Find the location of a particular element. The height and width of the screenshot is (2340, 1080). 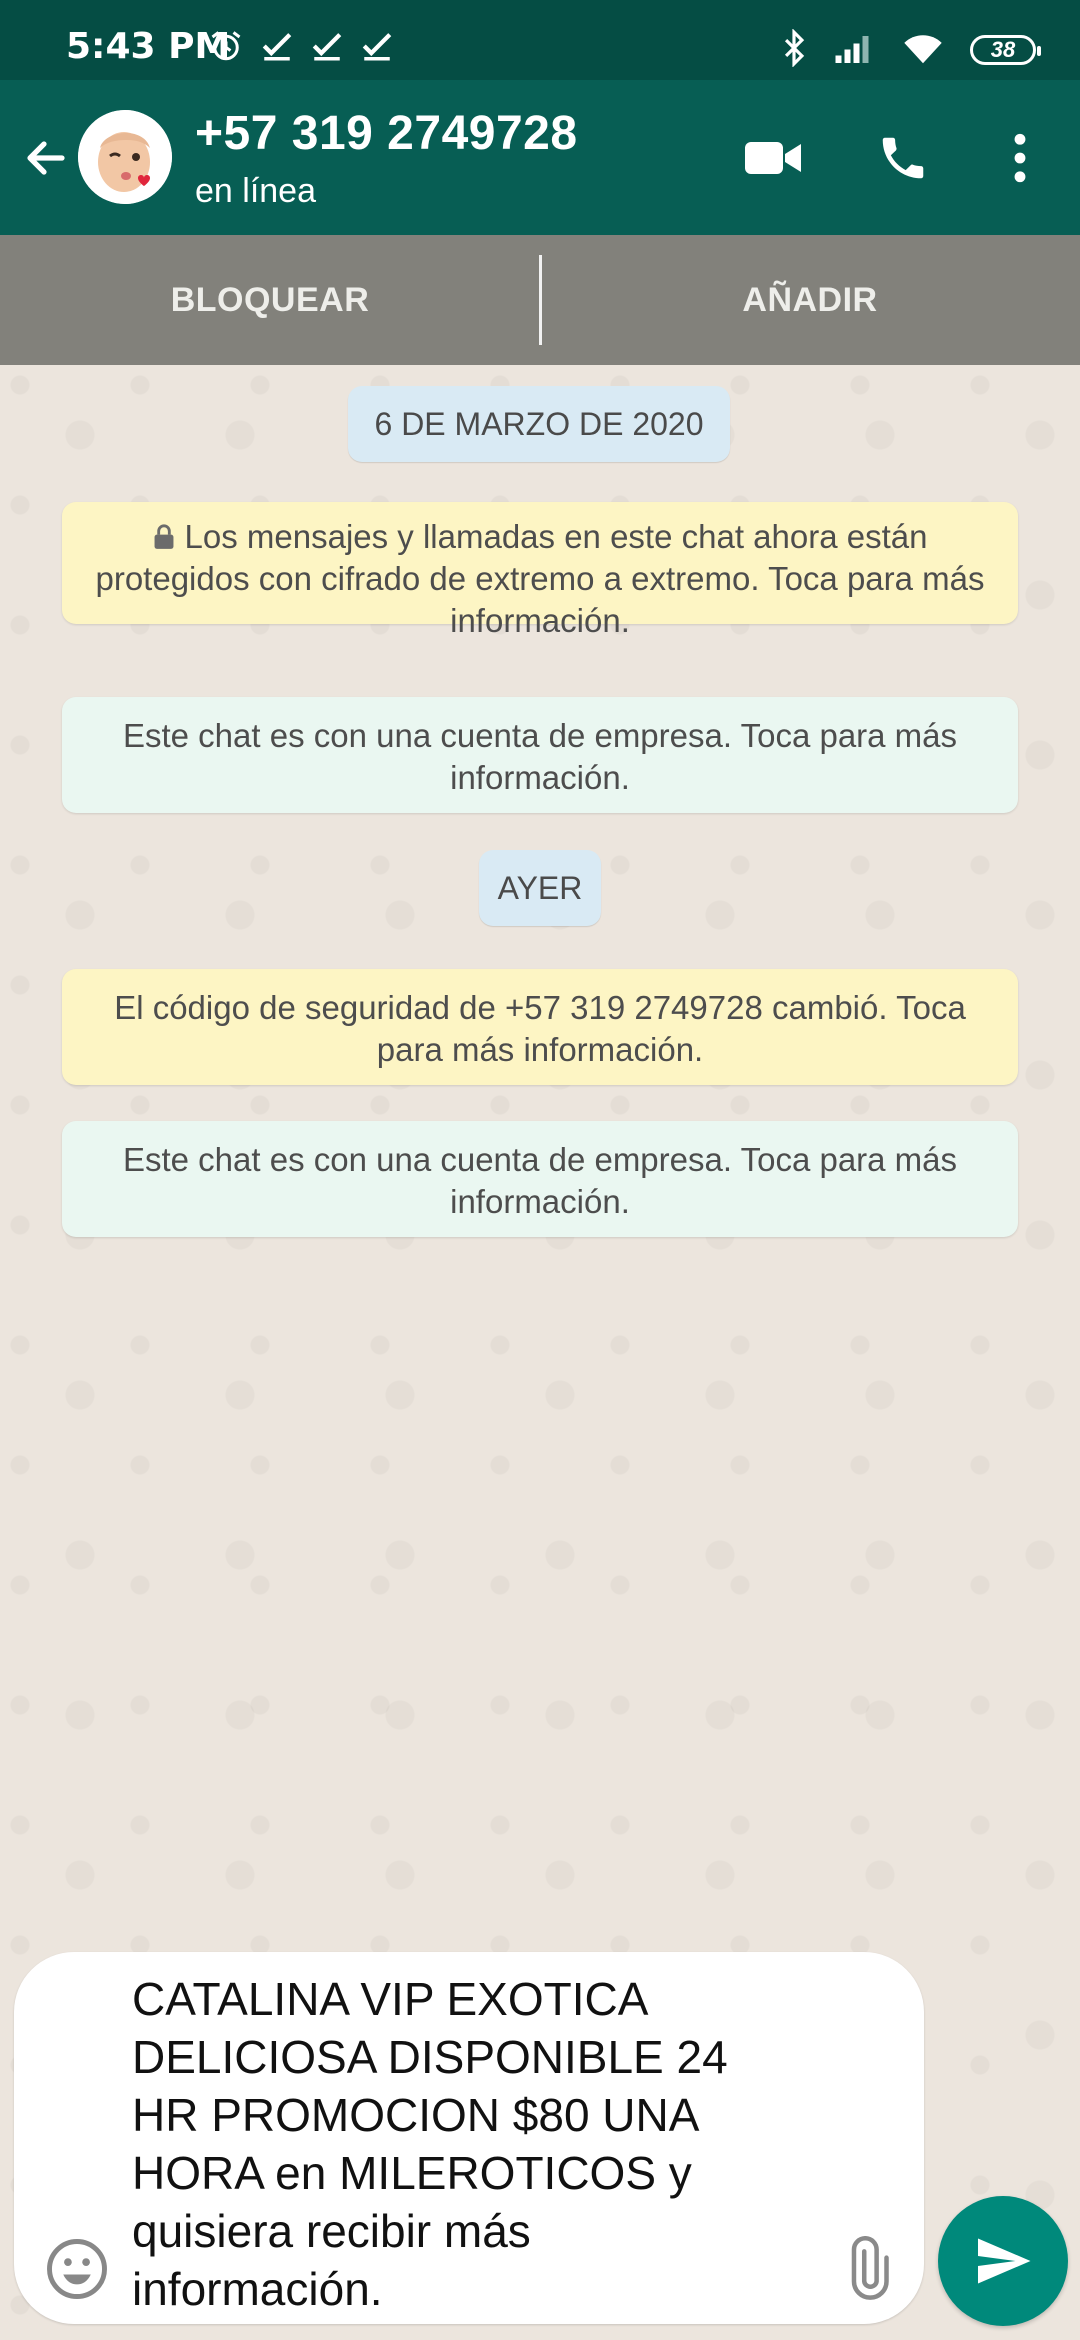

back-button is located at coordinates (46, 158).